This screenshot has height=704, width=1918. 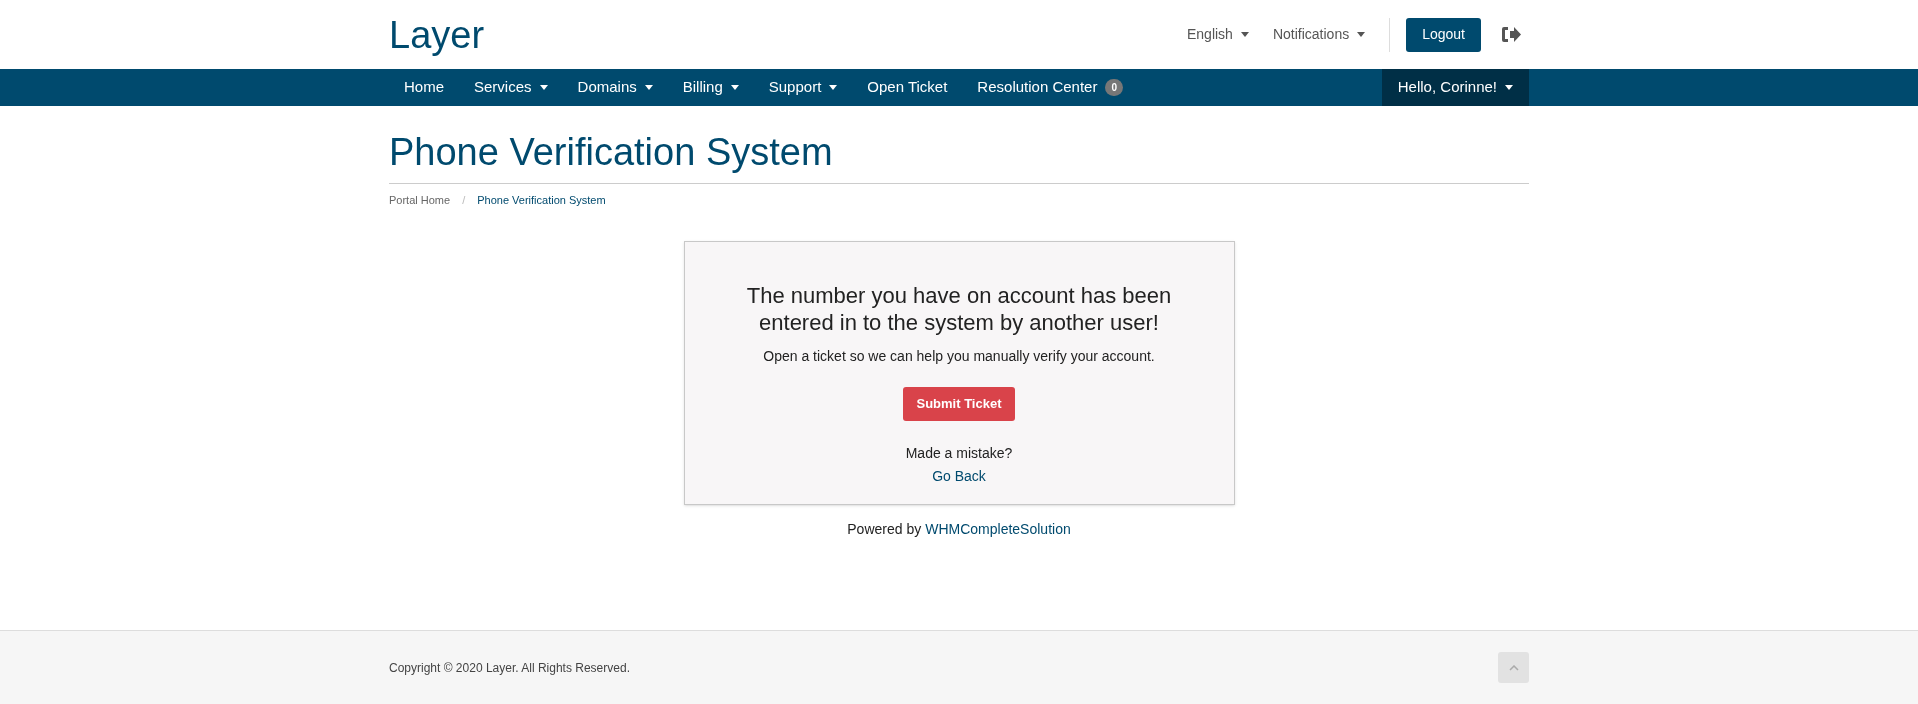 I want to click on nav-item: Resolution Center 0, so click(x=1050, y=87).